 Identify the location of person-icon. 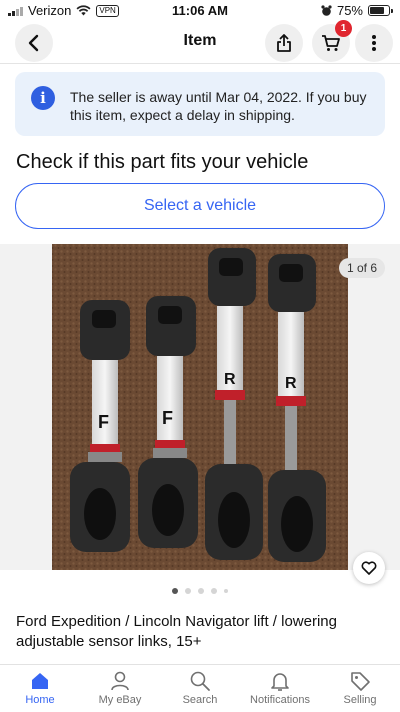
(120, 681).